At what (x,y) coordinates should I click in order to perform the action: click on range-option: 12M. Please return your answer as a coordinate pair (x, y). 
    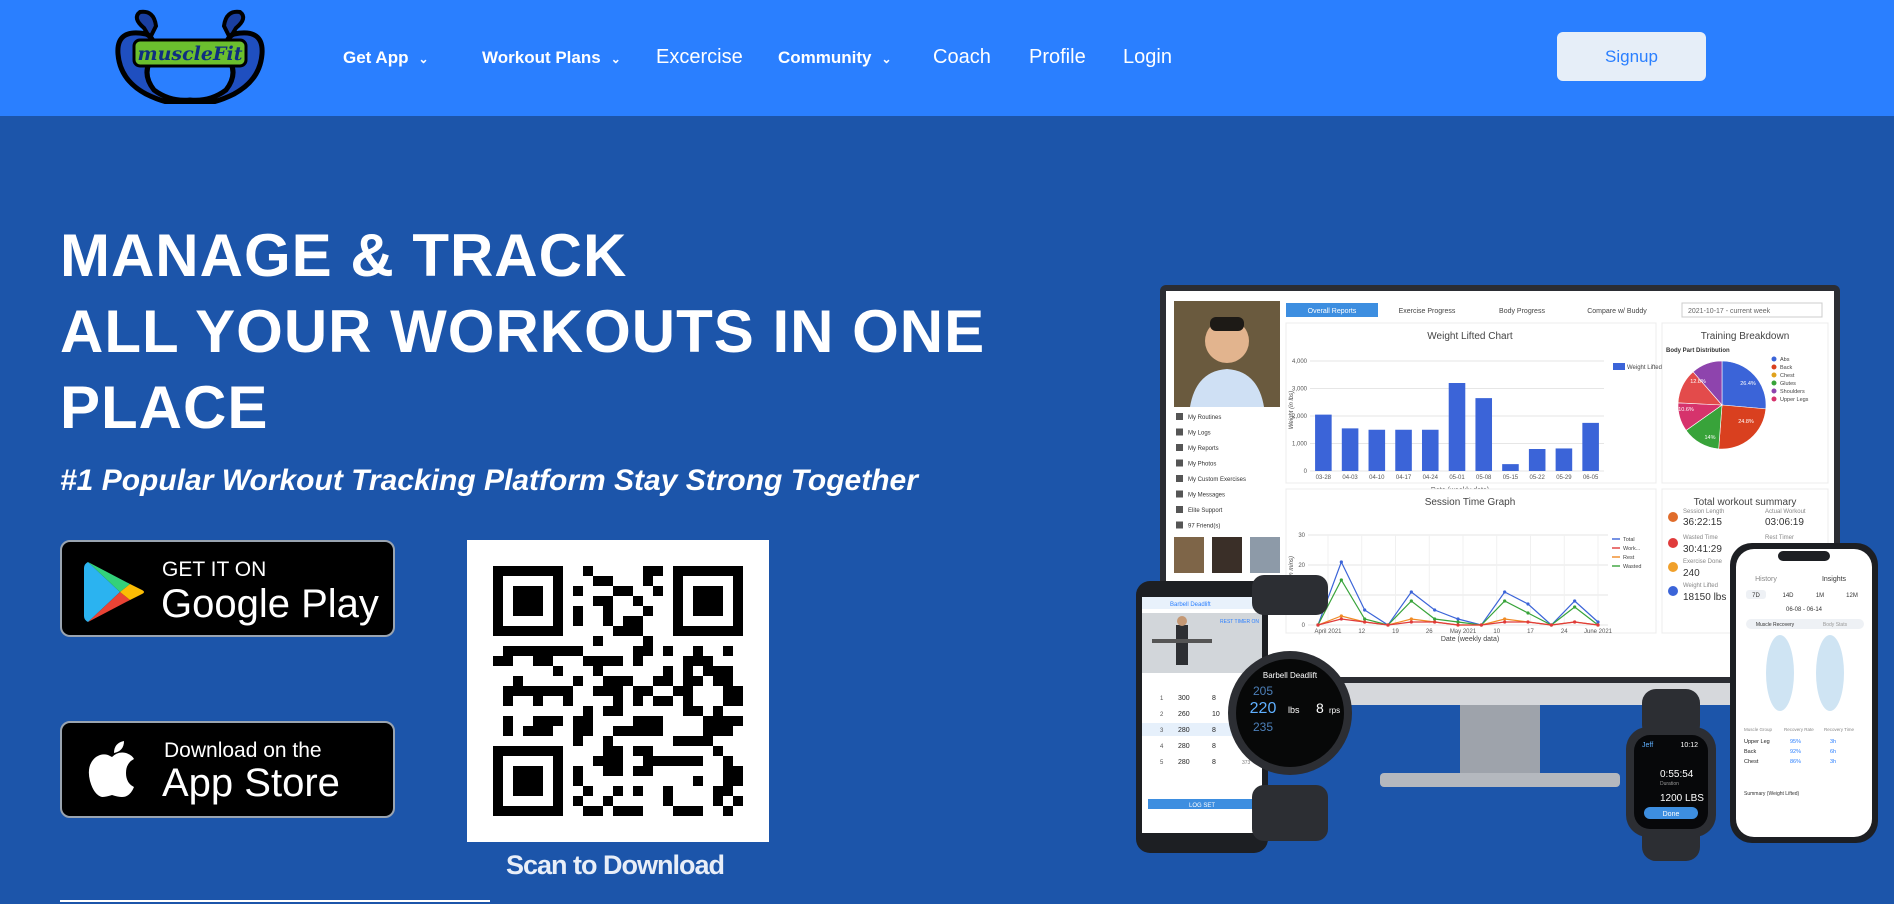
    Looking at the image, I should click on (1852, 596).